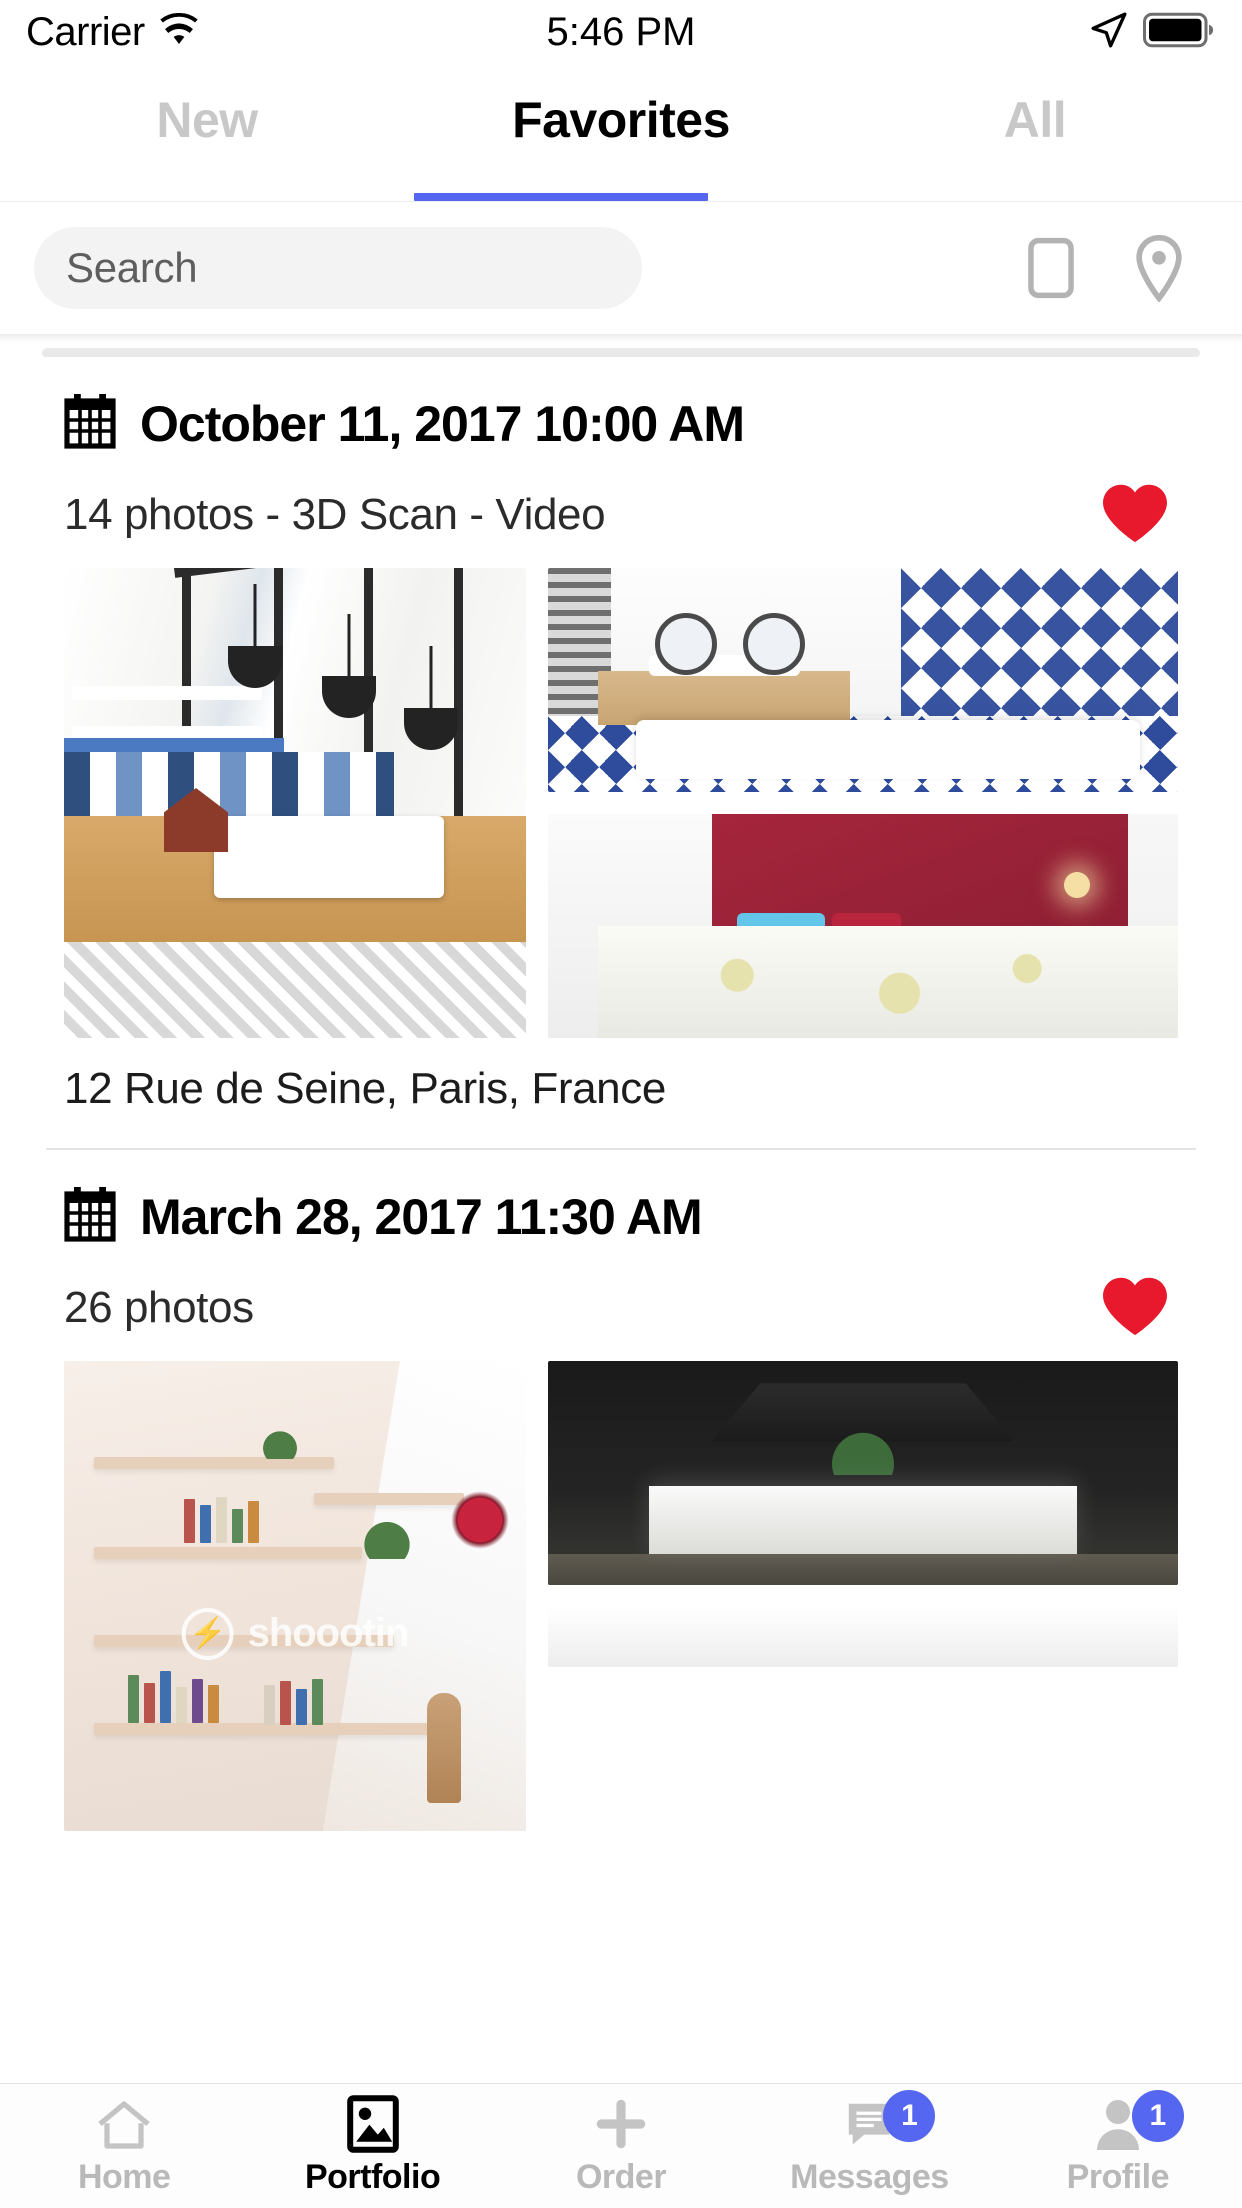 This screenshot has height=2208, width=1242. I want to click on nav-label-order: Order, so click(621, 2177).